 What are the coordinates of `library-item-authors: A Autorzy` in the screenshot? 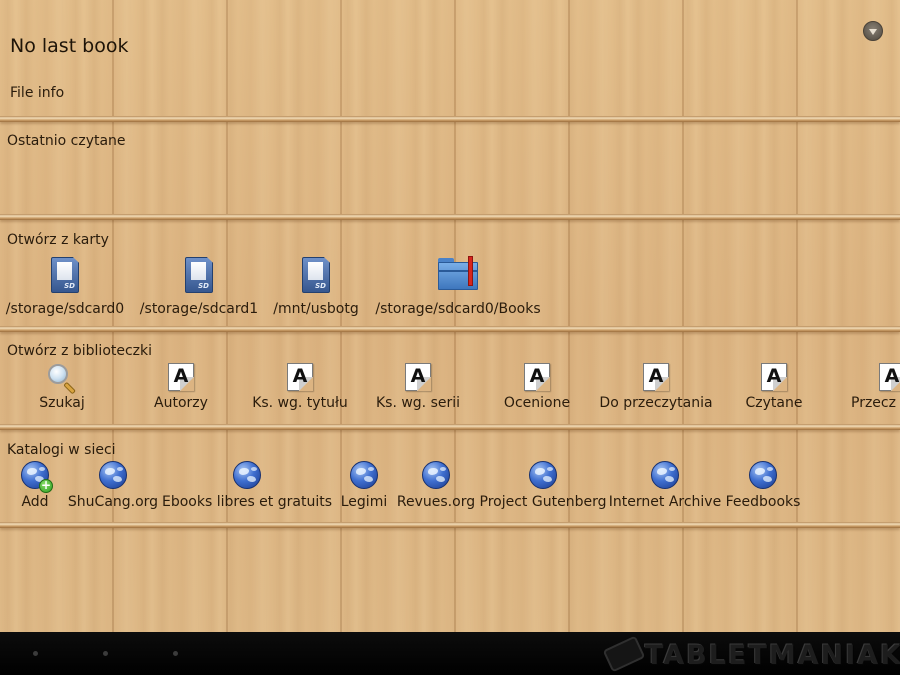 It's located at (181, 390).